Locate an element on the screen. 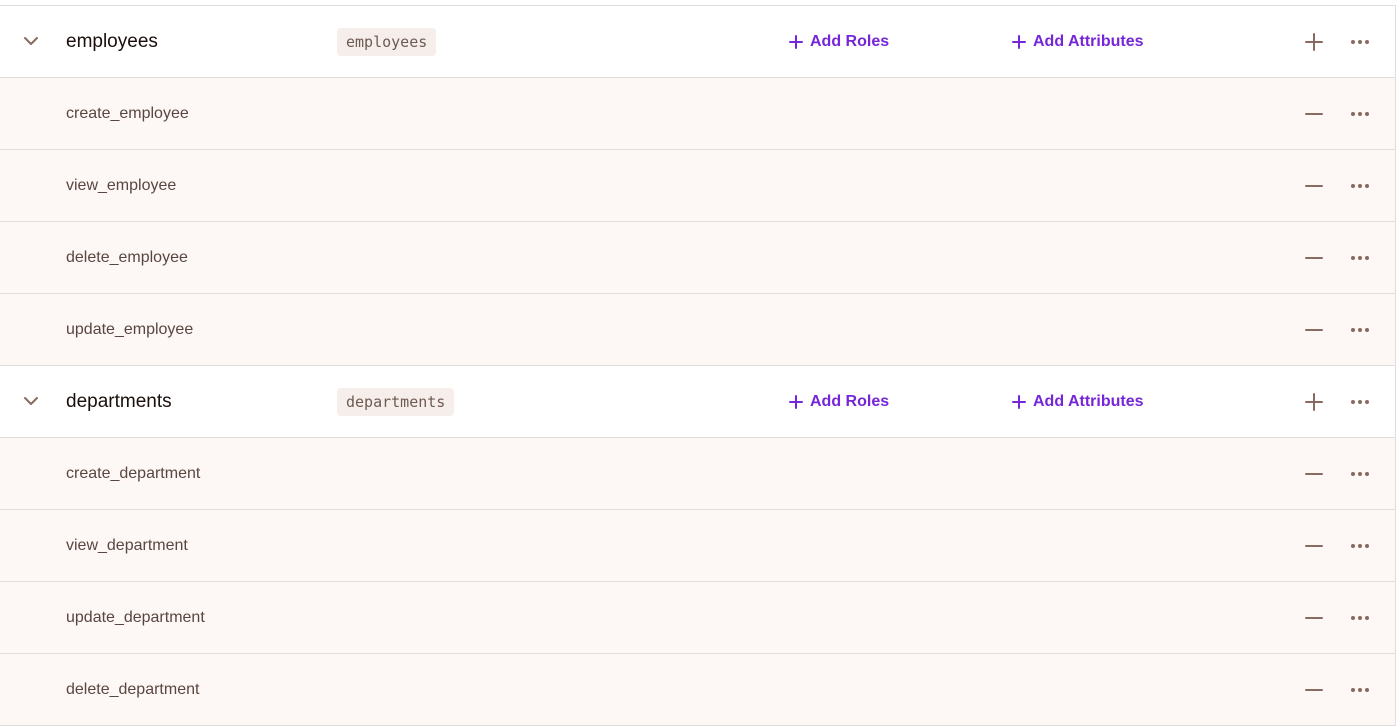 This screenshot has width=1400, height=727. action-name: delete_department is located at coordinates (133, 689).